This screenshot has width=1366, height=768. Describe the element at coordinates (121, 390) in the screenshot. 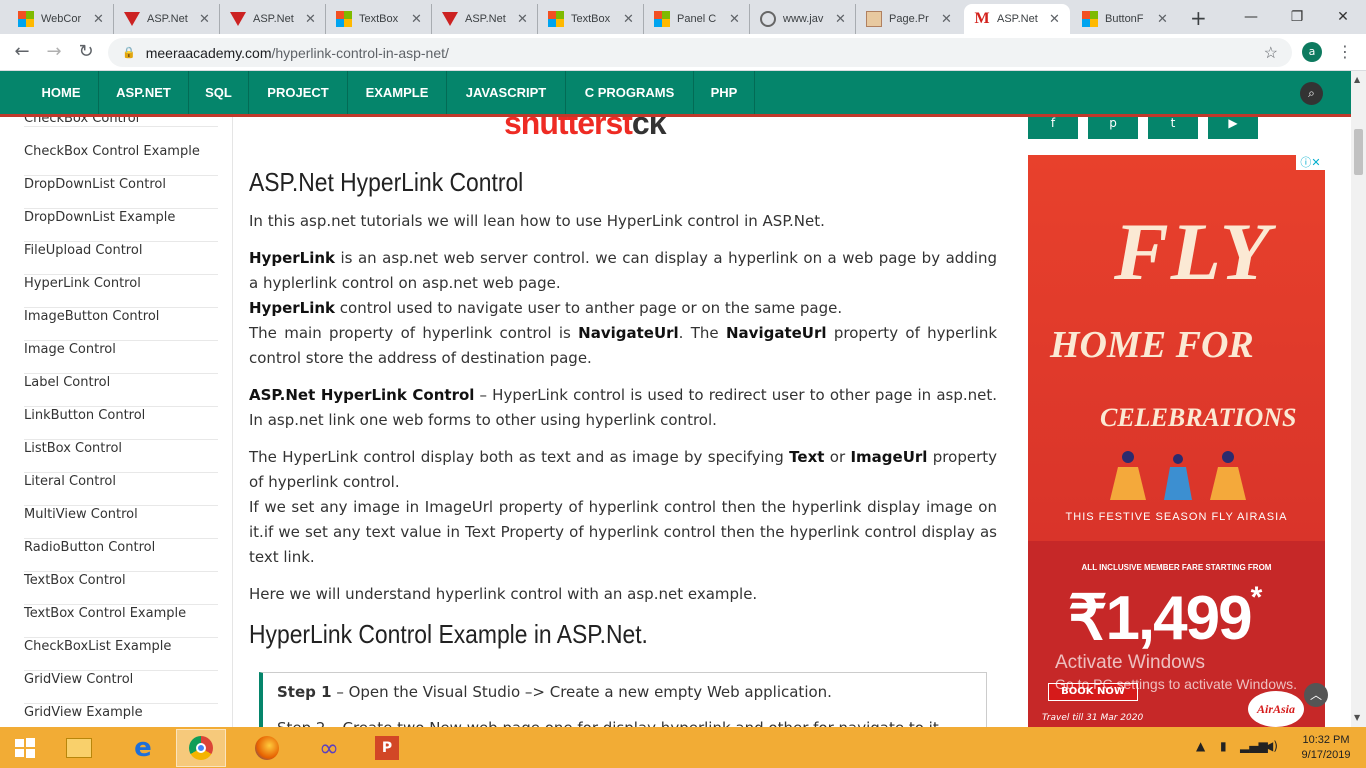

I see `sidebar-item: Label Control` at that location.